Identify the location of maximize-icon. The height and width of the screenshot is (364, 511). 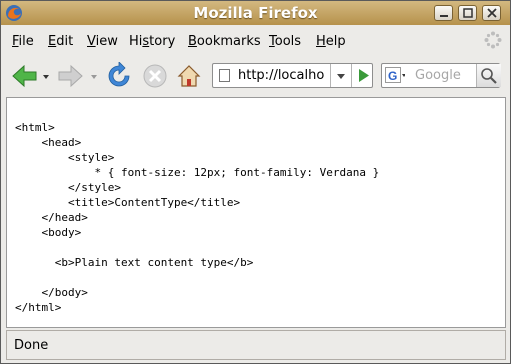
(468, 13).